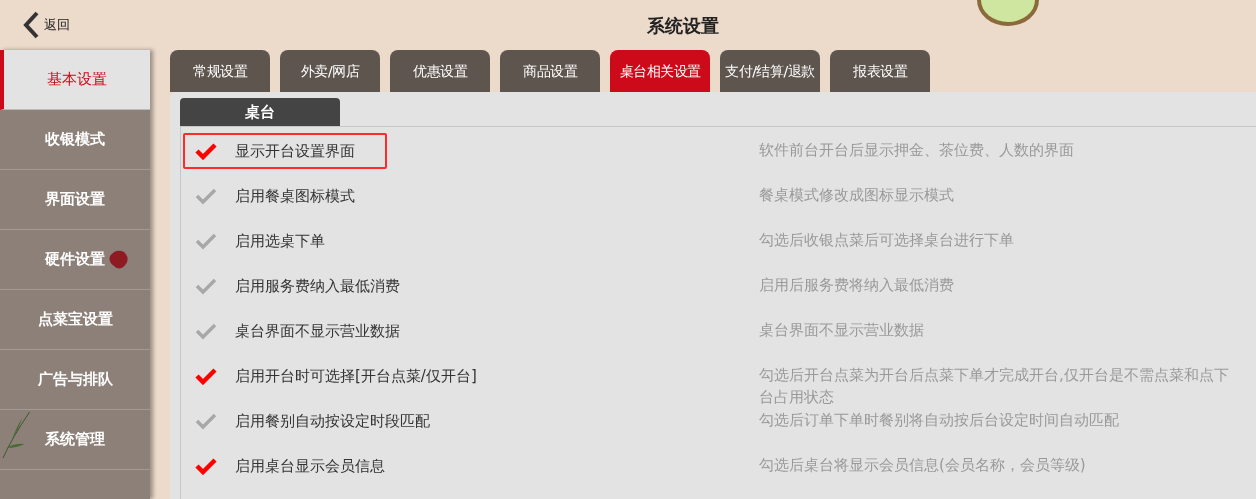 The width and height of the screenshot is (1256, 499). Describe the element at coordinates (310, 466) in the screenshot. I see `option-label: 启用桌台显示会员信息` at that location.